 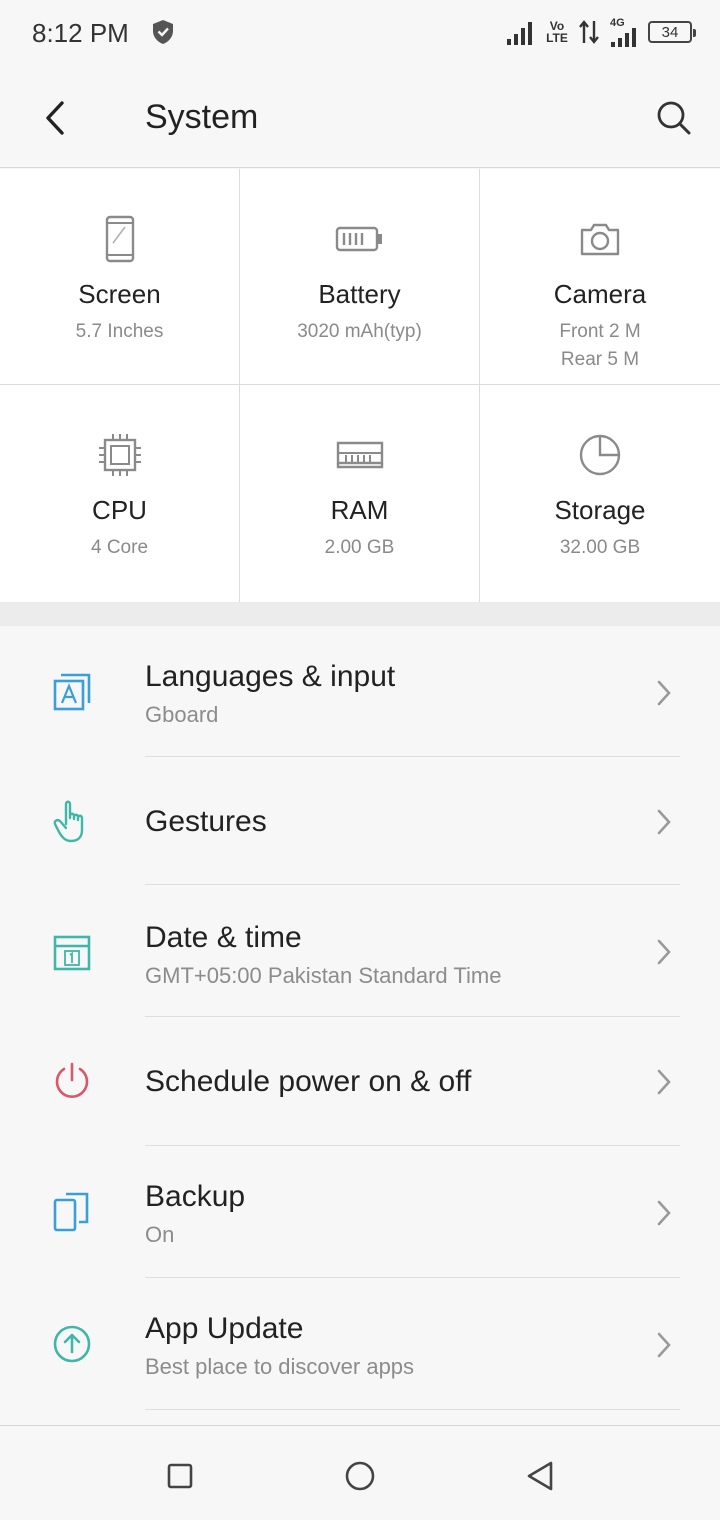 I want to click on spec-value: Front 2 M, so click(x=600, y=331).